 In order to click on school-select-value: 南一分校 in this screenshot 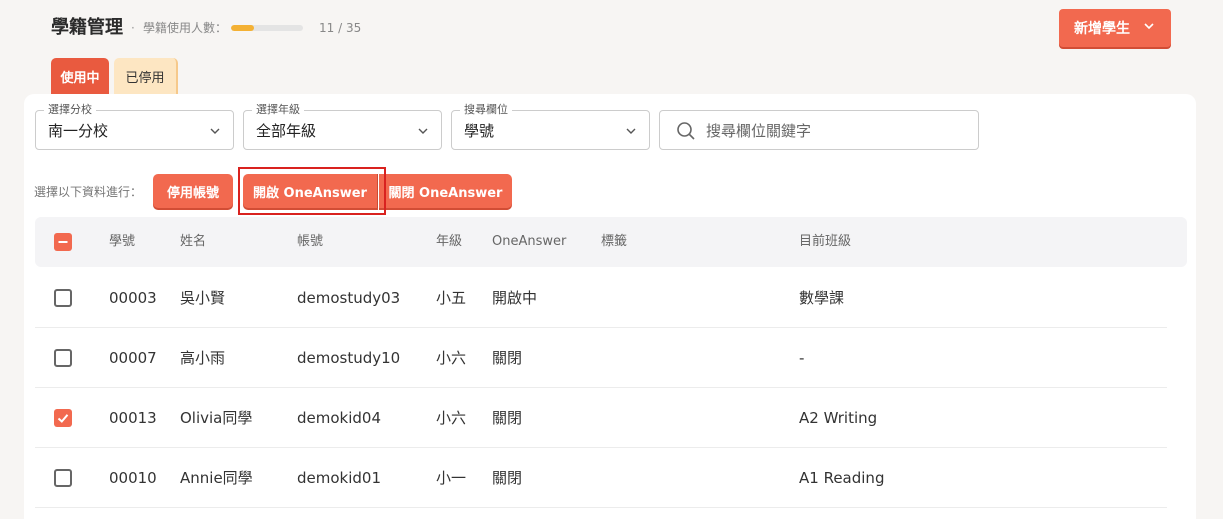, I will do `click(78, 131)`.